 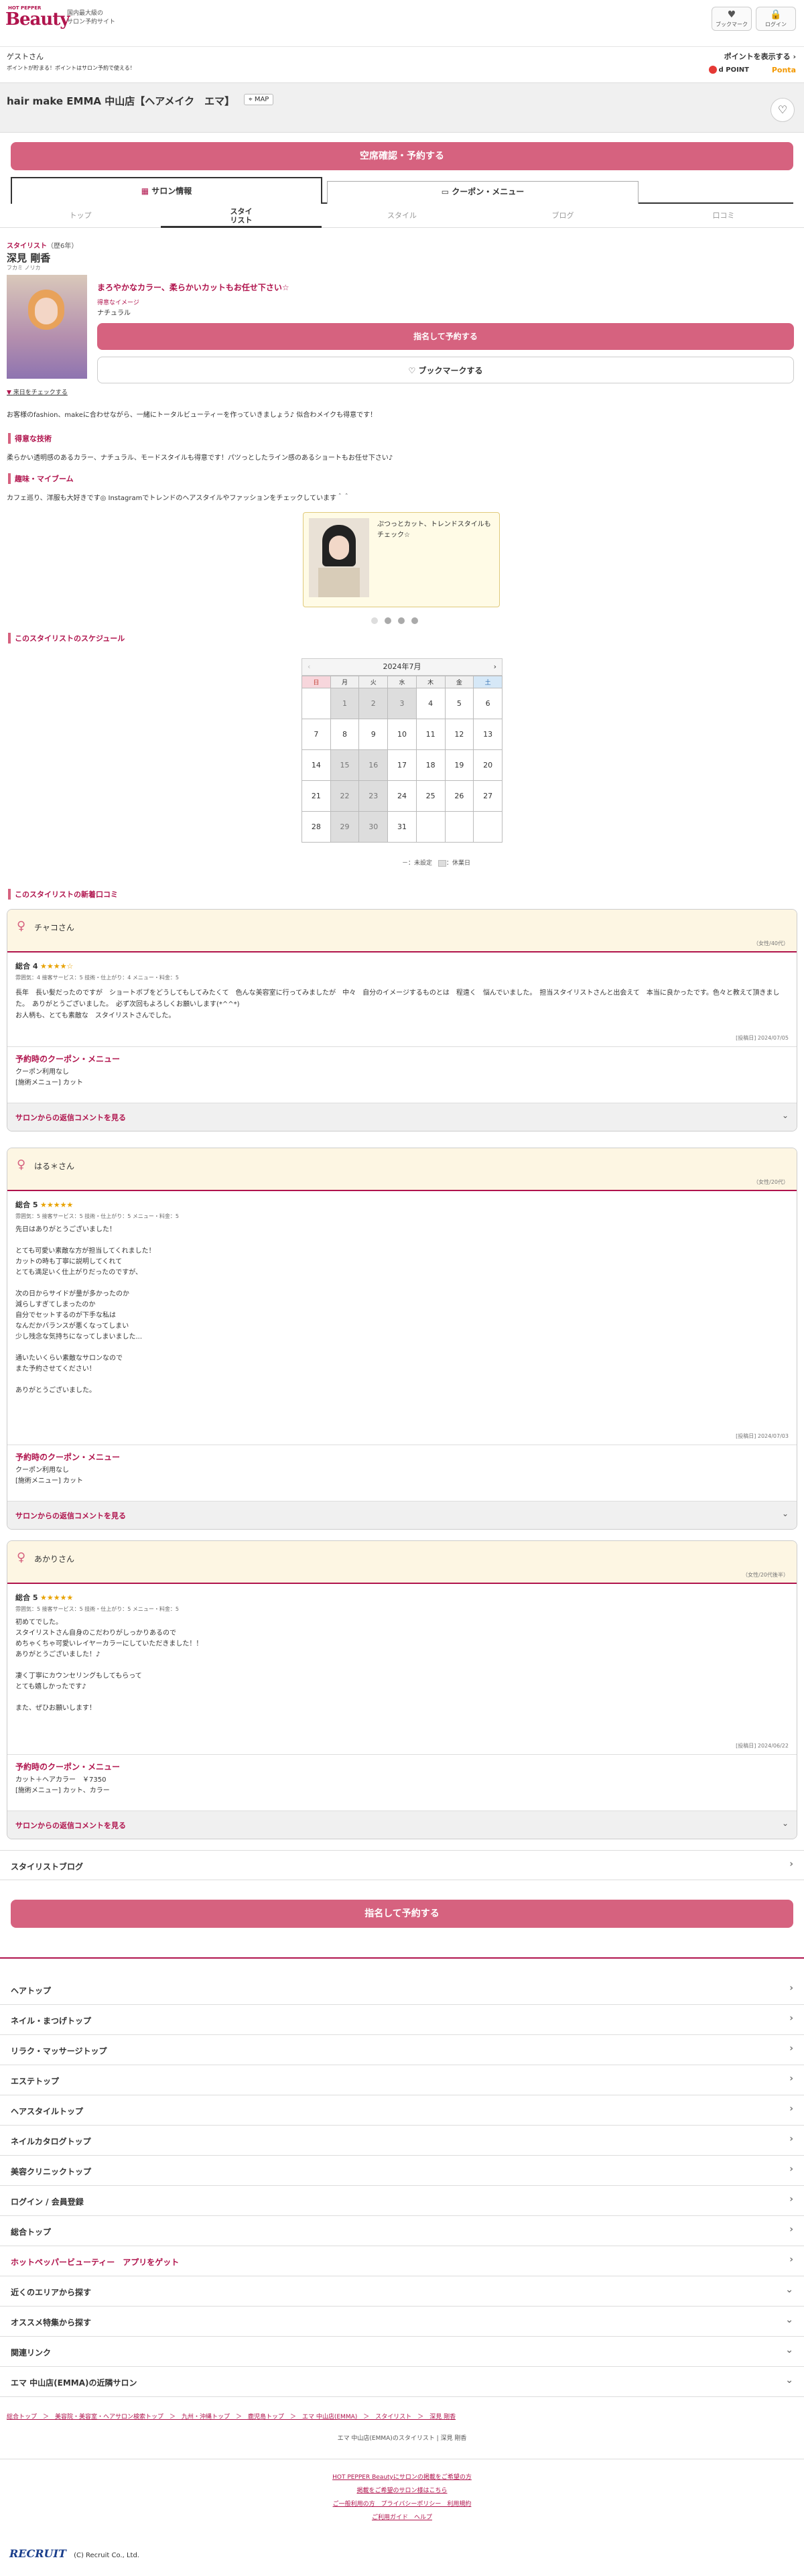 I want to click on footer-nav-item: ログイン / 会員登録 ›, so click(x=402, y=2201).